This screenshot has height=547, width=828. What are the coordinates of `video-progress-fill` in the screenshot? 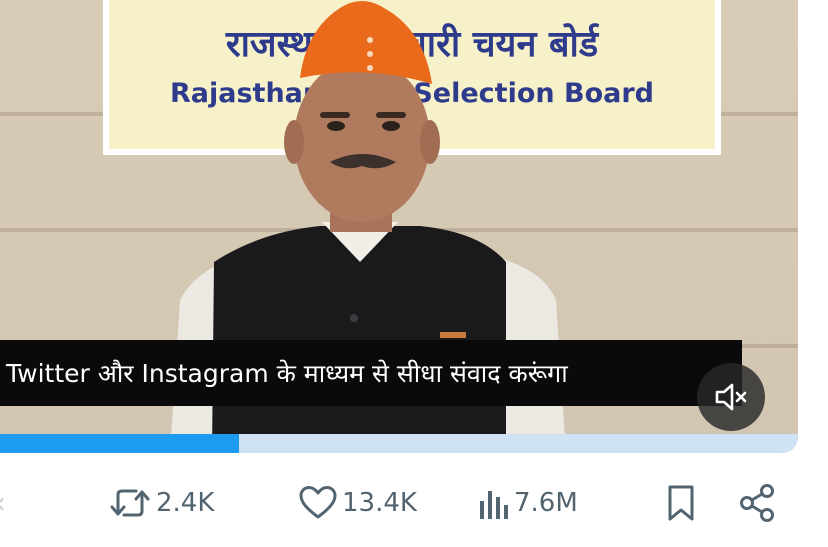 It's located at (120, 443).